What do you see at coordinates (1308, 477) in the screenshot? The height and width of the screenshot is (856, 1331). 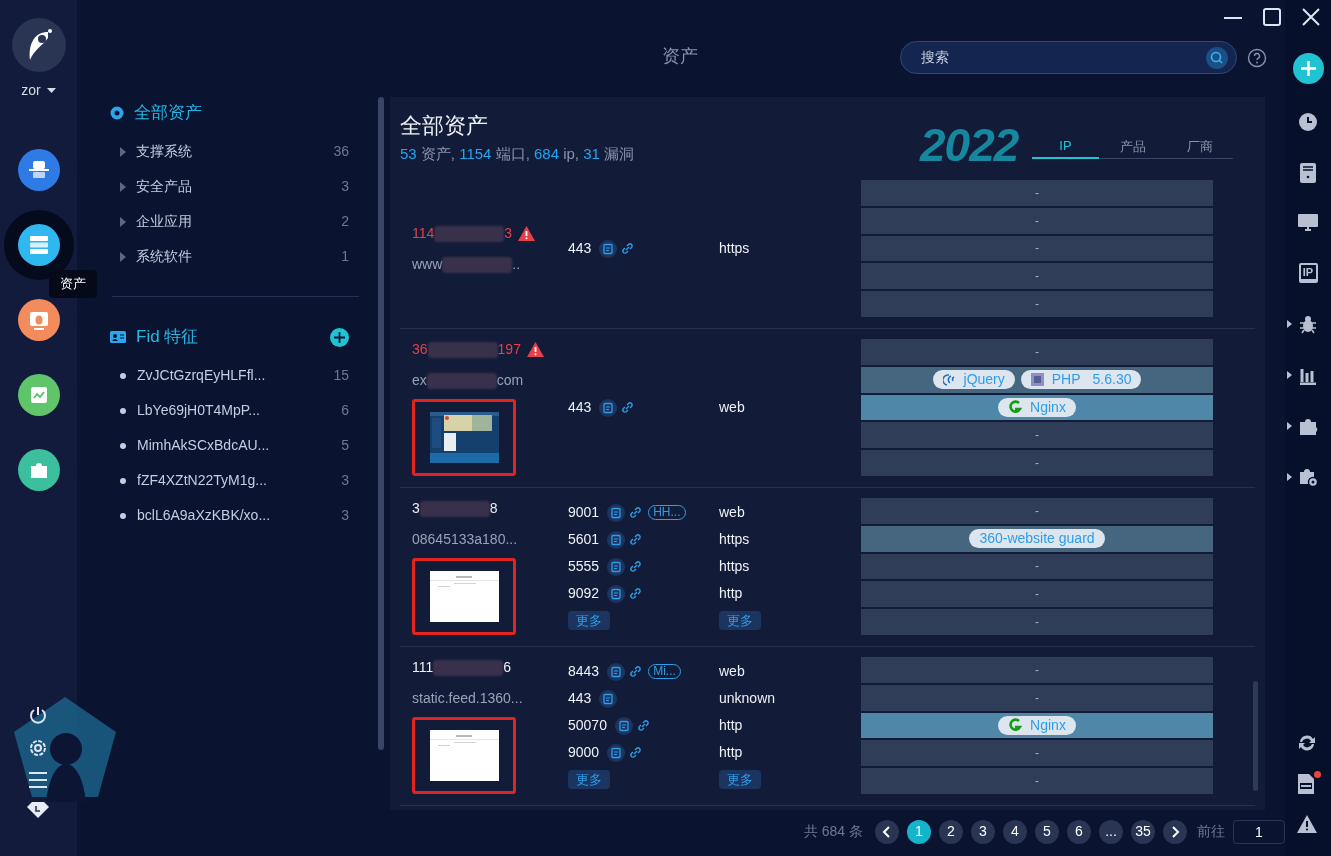 I see `puzzle-gear-icon` at bounding box center [1308, 477].